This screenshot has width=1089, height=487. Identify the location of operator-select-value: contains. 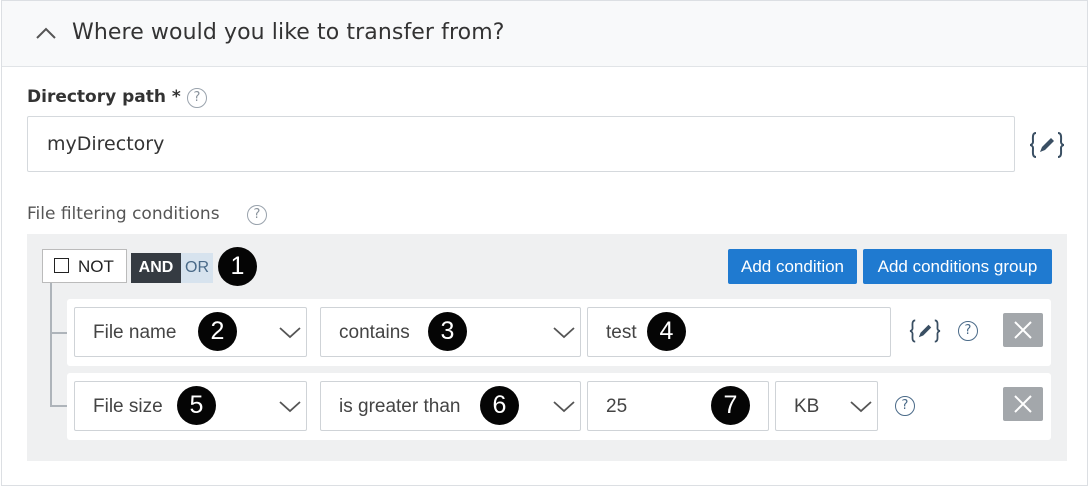
(374, 332).